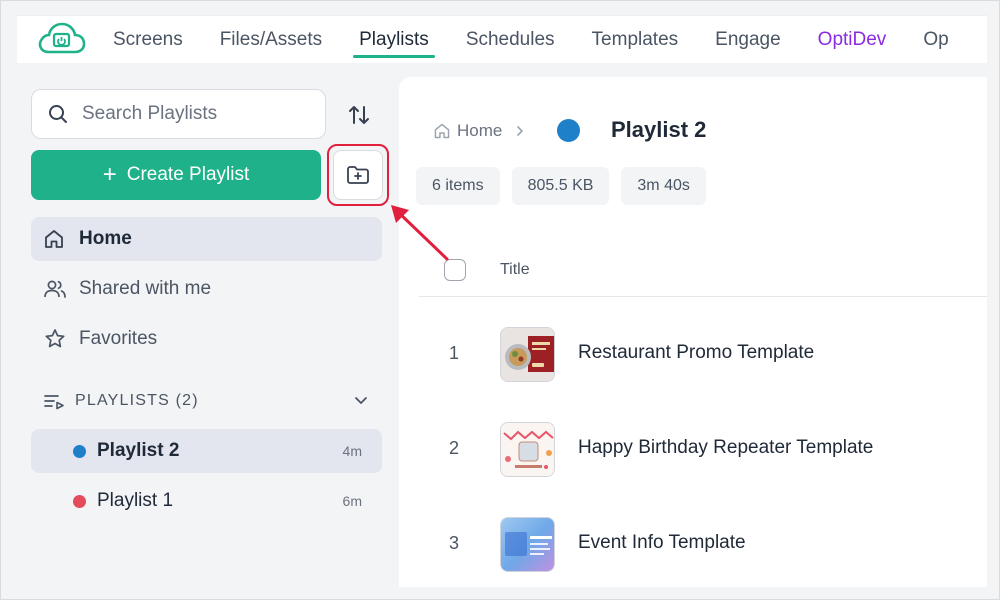  I want to click on nav-more-truncated: Op, so click(935, 40).